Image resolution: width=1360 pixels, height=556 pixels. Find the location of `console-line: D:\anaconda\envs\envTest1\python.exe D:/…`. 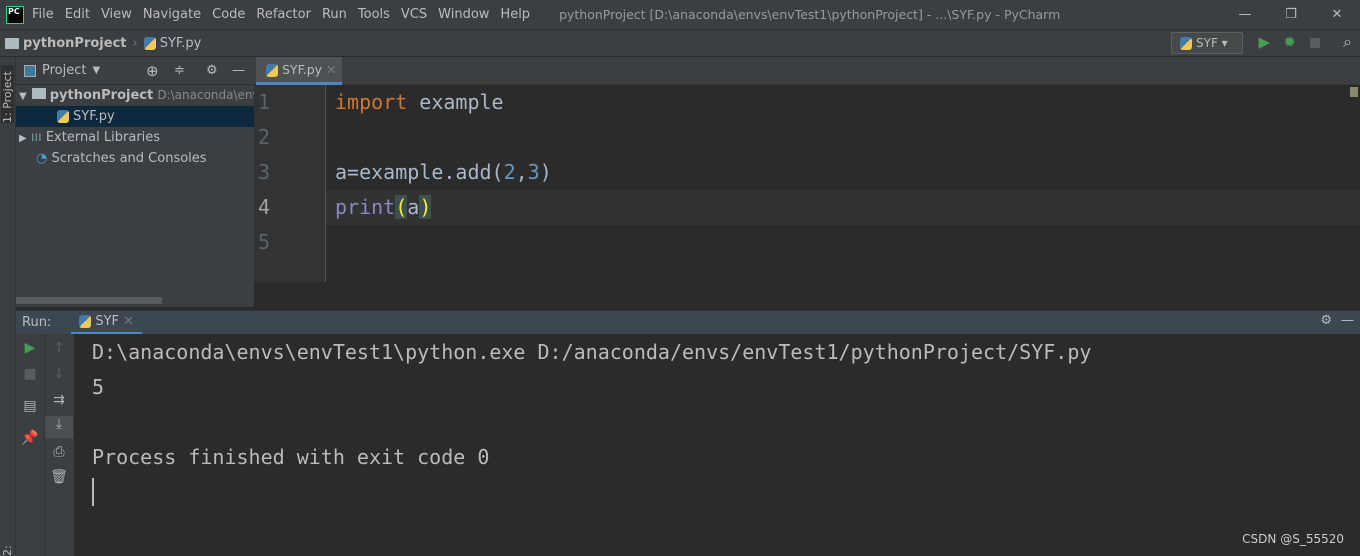

console-line: D:\anaconda\envs\envTest1\python.exe D:/… is located at coordinates (592, 352).